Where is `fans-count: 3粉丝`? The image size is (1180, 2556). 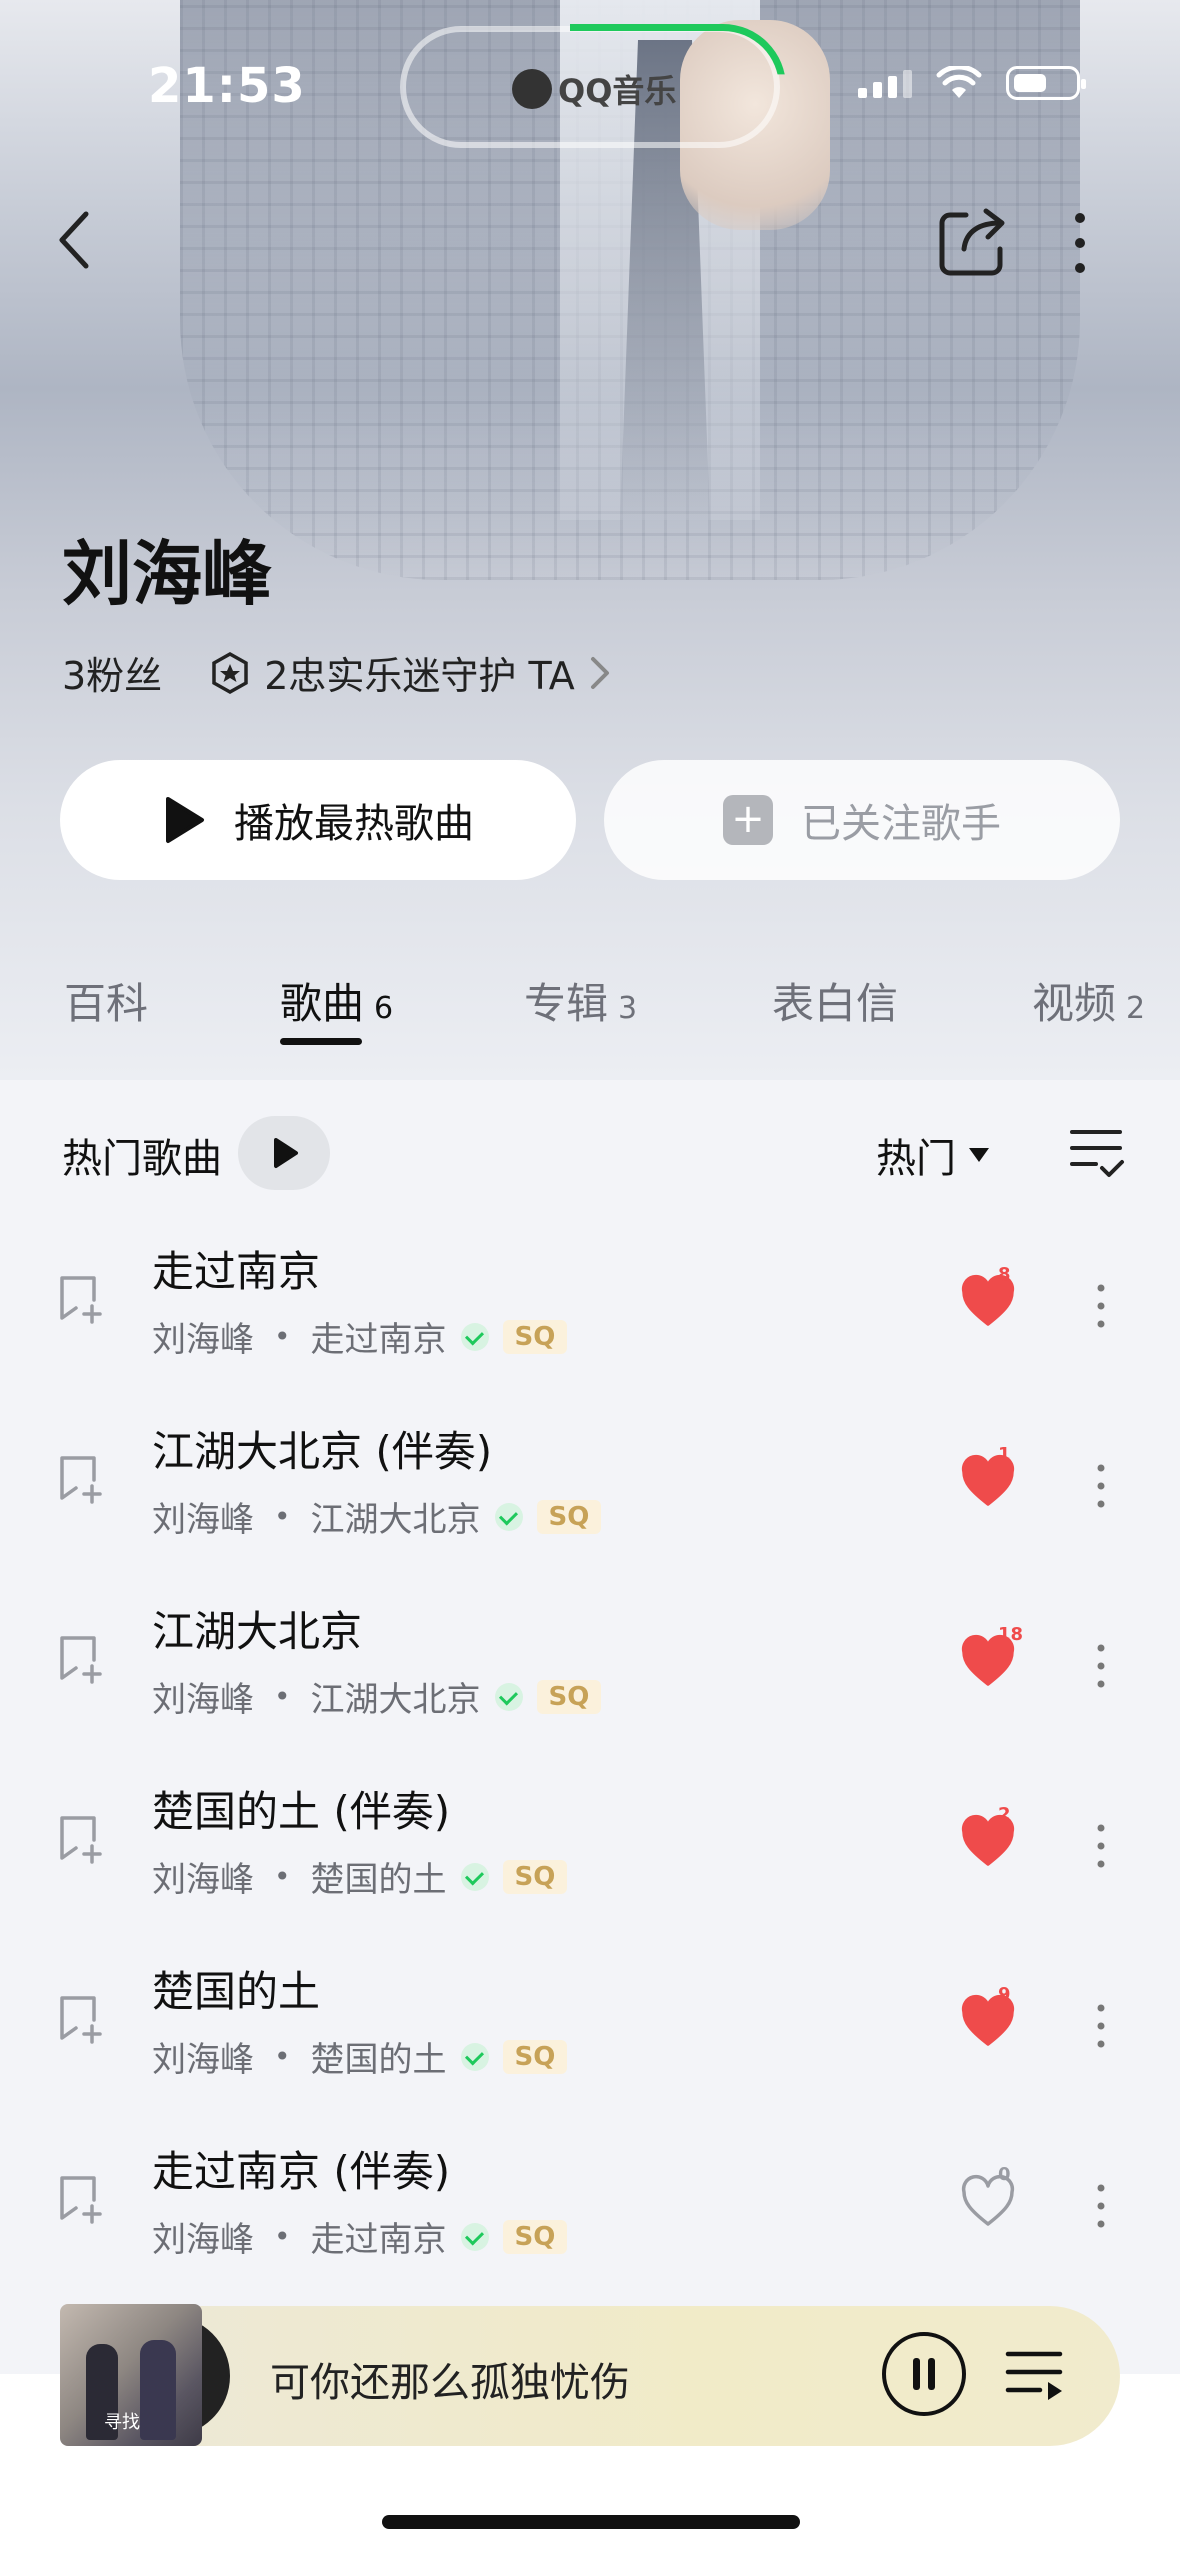 fans-count: 3粉丝 is located at coordinates (112, 672).